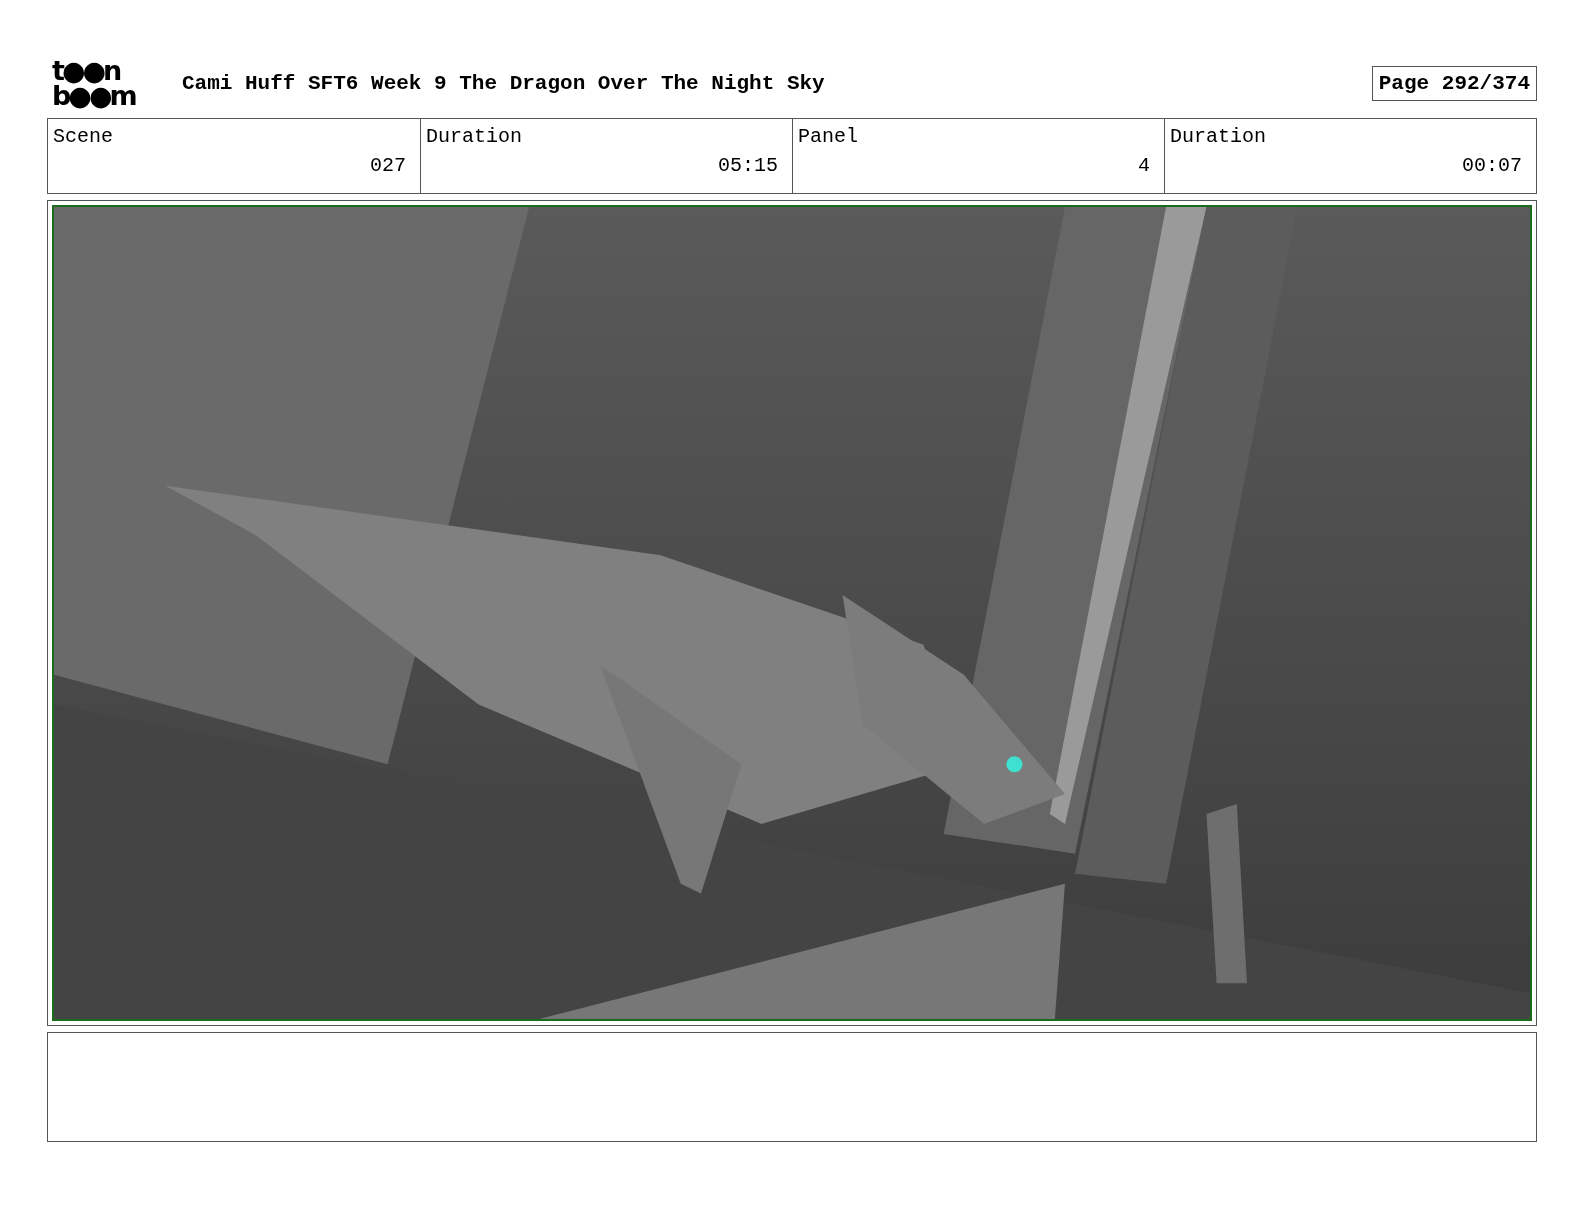 The width and height of the screenshot is (1584, 1224). Describe the element at coordinates (1454, 83) in the screenshot. I see `page-number: Page 292/374` at that location.